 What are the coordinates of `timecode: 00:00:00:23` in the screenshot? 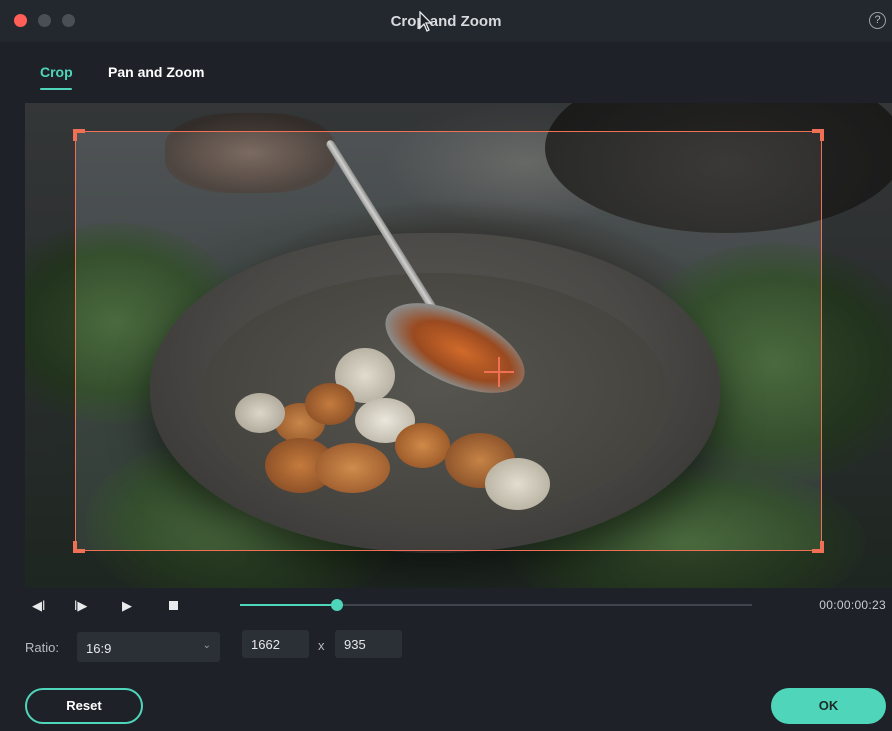 It's located at (852, 605).